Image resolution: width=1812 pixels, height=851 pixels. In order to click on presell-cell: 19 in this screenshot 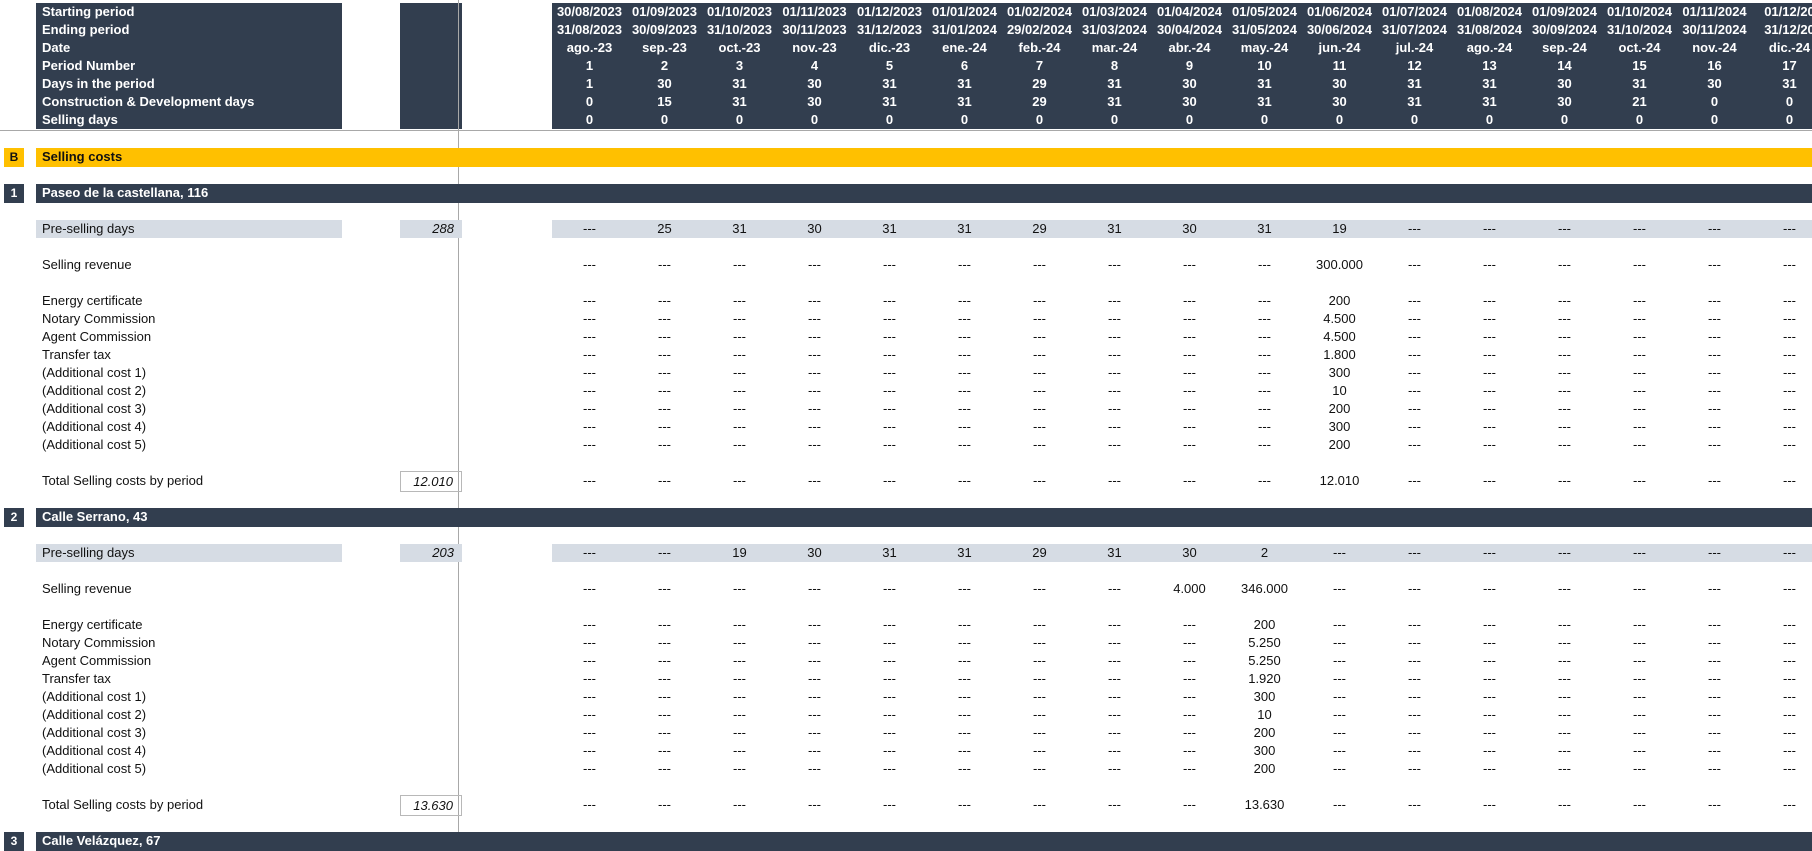, I will do `click(739, 553)`.